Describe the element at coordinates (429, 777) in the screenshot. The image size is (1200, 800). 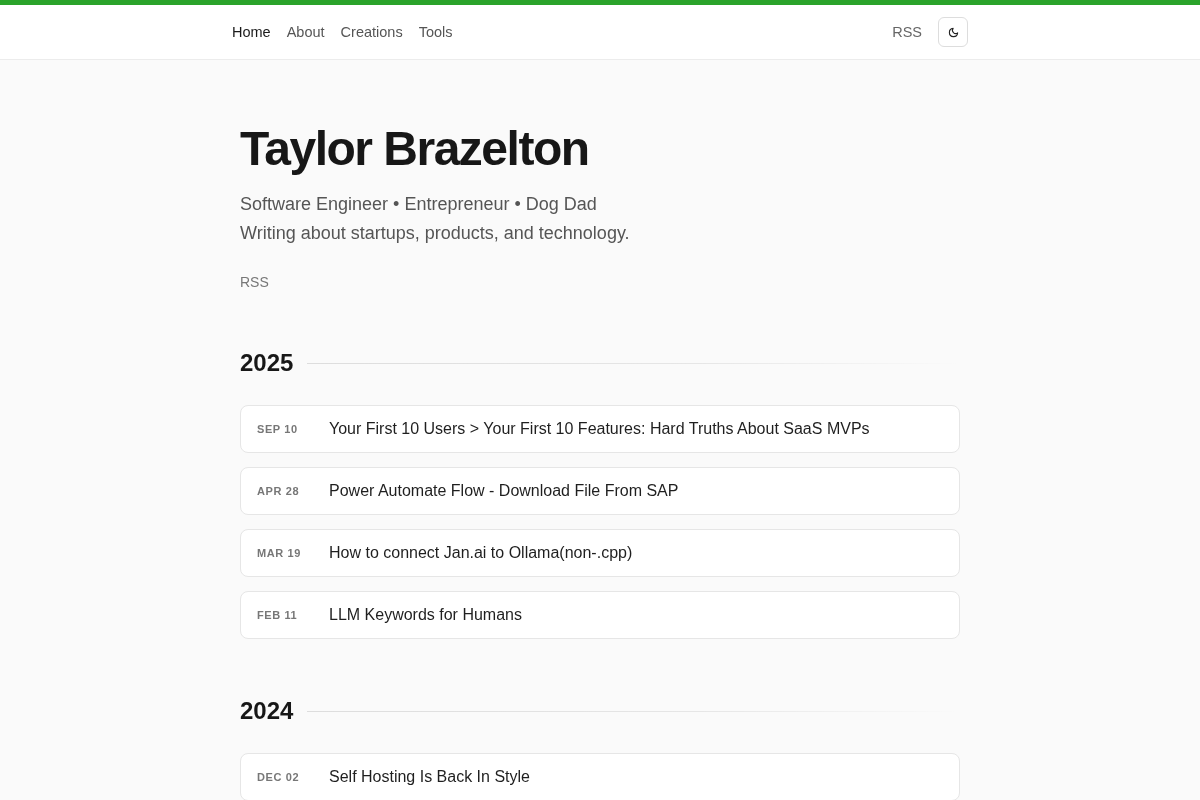
I see `post-title: Self Hosting Is Back In Style` at that location.